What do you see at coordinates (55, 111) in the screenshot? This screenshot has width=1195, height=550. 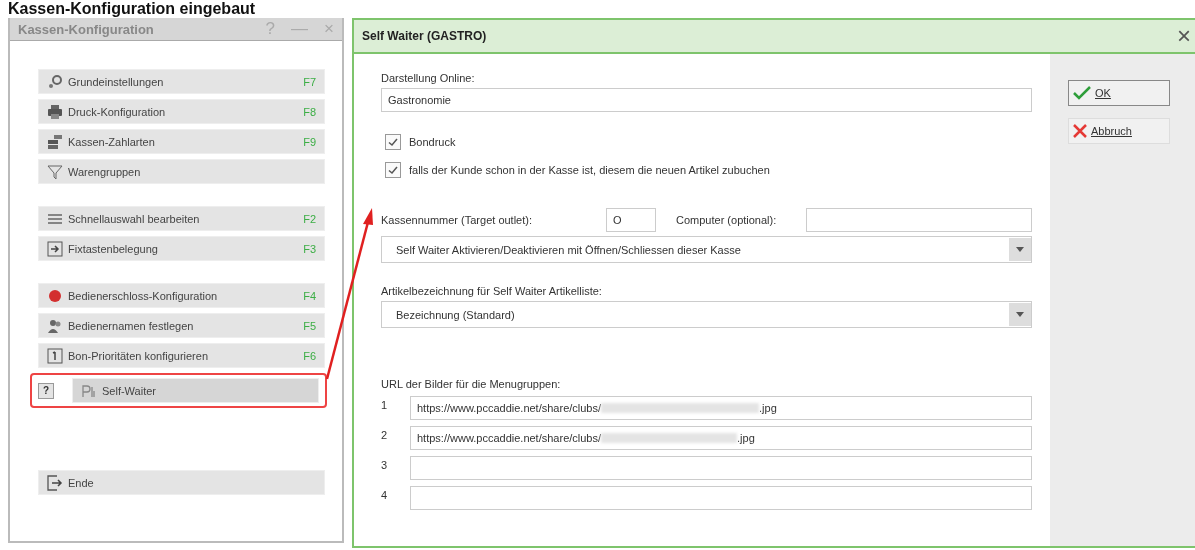 I see `printer-icon` at bounding box center [55, 111].